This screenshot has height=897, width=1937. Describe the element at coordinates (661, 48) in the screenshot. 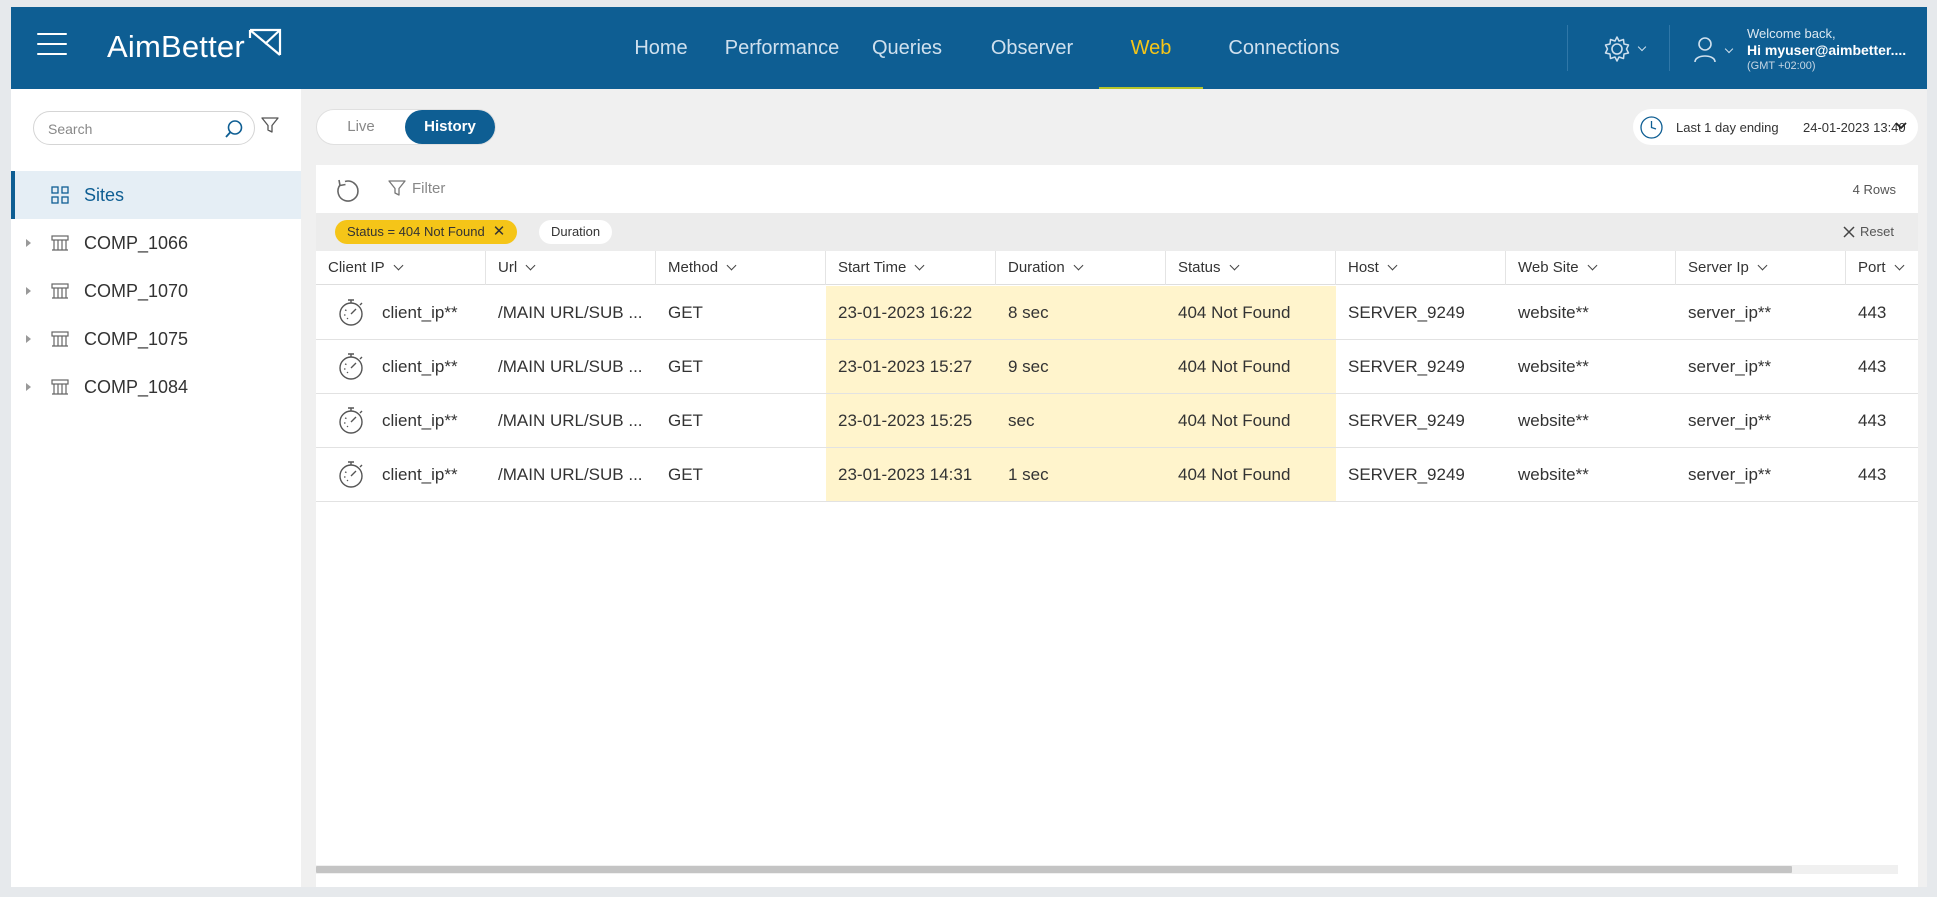

I see `nav-home: Home` at that location.